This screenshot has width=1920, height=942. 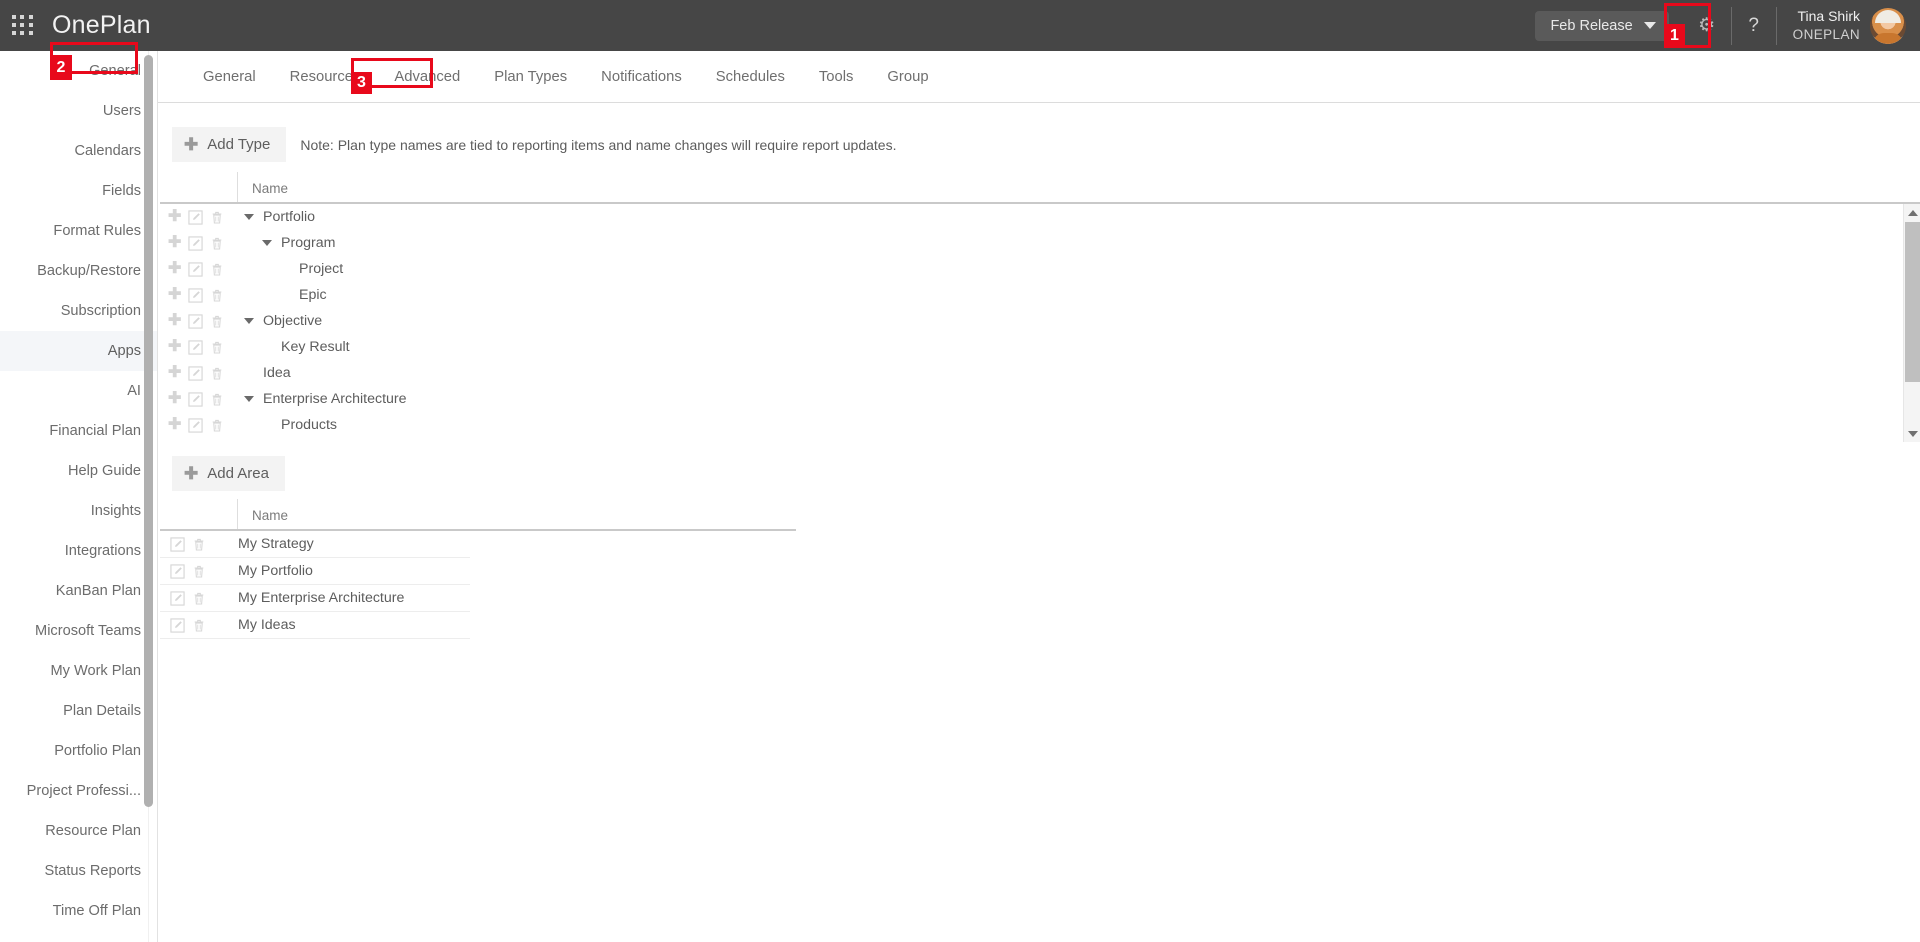 What do you see at coordinates (427, 77) in the screenshot?
I see `tab-advanced: Advanced` at bounding box center [427, 77].